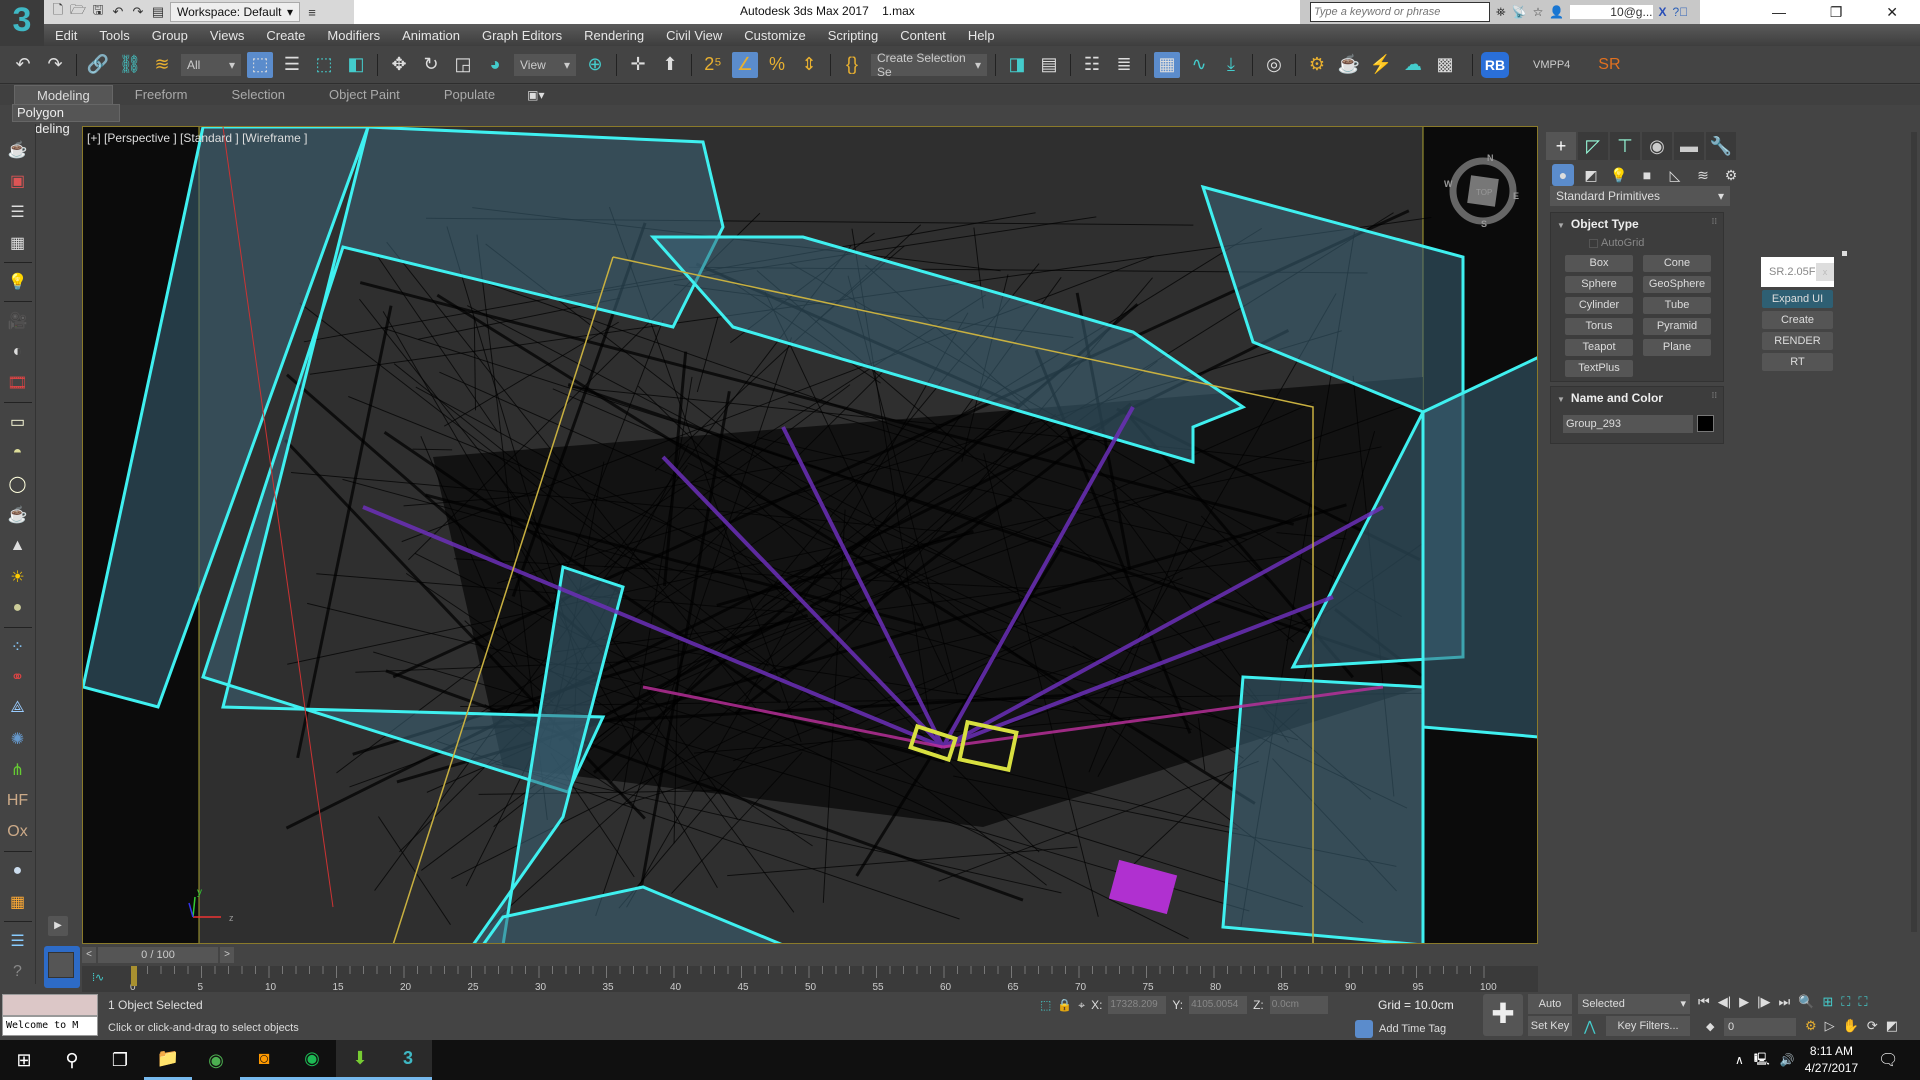 This screenshot has height=1080, width=1920. What do you see at coordinates (18, 181) in the screenshot?
I see `render-frame-icon: ▣` at bounding box center [18, 181].